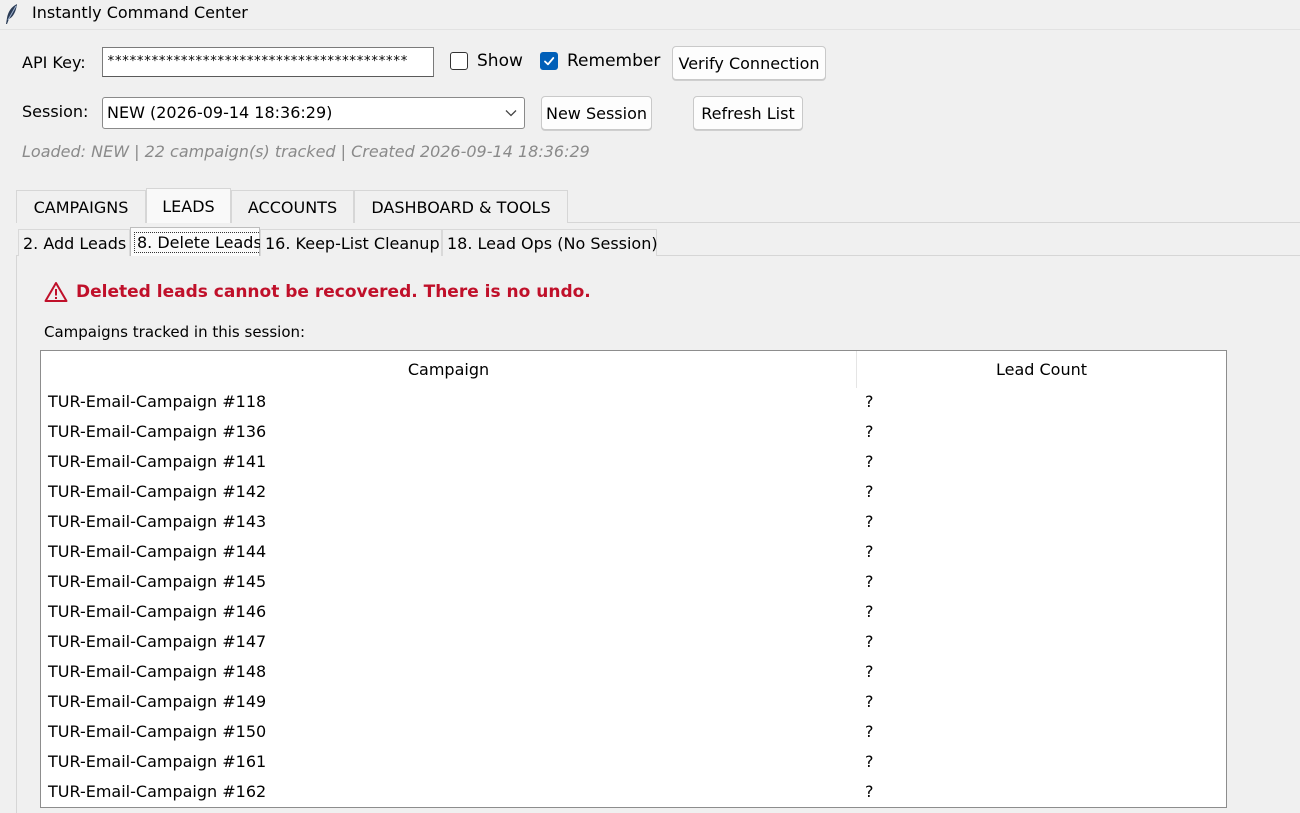 The width and height of the screenshot is (1300, 813). Describe the element at coordinates (449, 369) in the screenshot. I see `column-header-campaign: Campaign` at that location.